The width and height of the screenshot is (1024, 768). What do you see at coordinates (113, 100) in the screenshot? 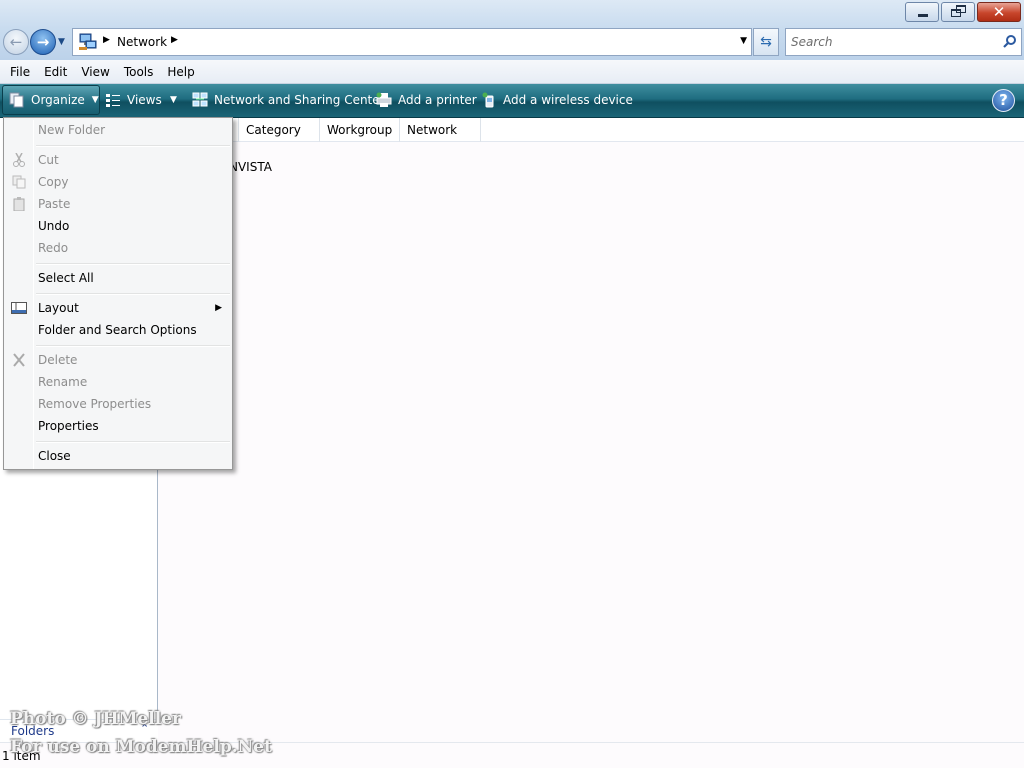
I see `views-icon` at bounding box center [113, 100].